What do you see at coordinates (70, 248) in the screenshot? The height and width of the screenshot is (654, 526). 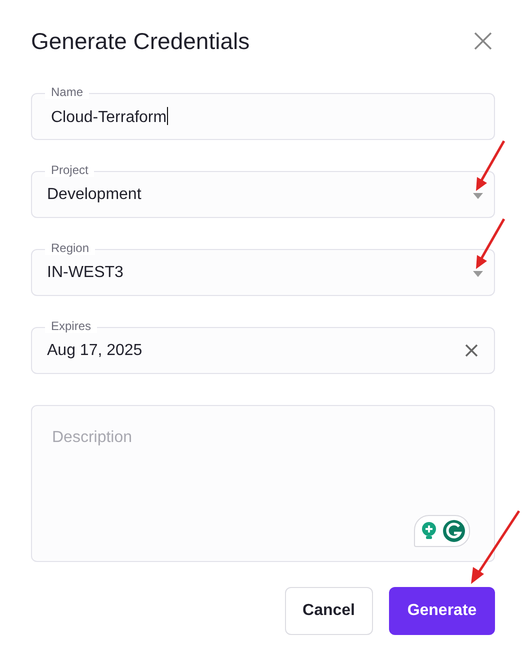 I see `field-label: Region` at bounding box center [70, 248].